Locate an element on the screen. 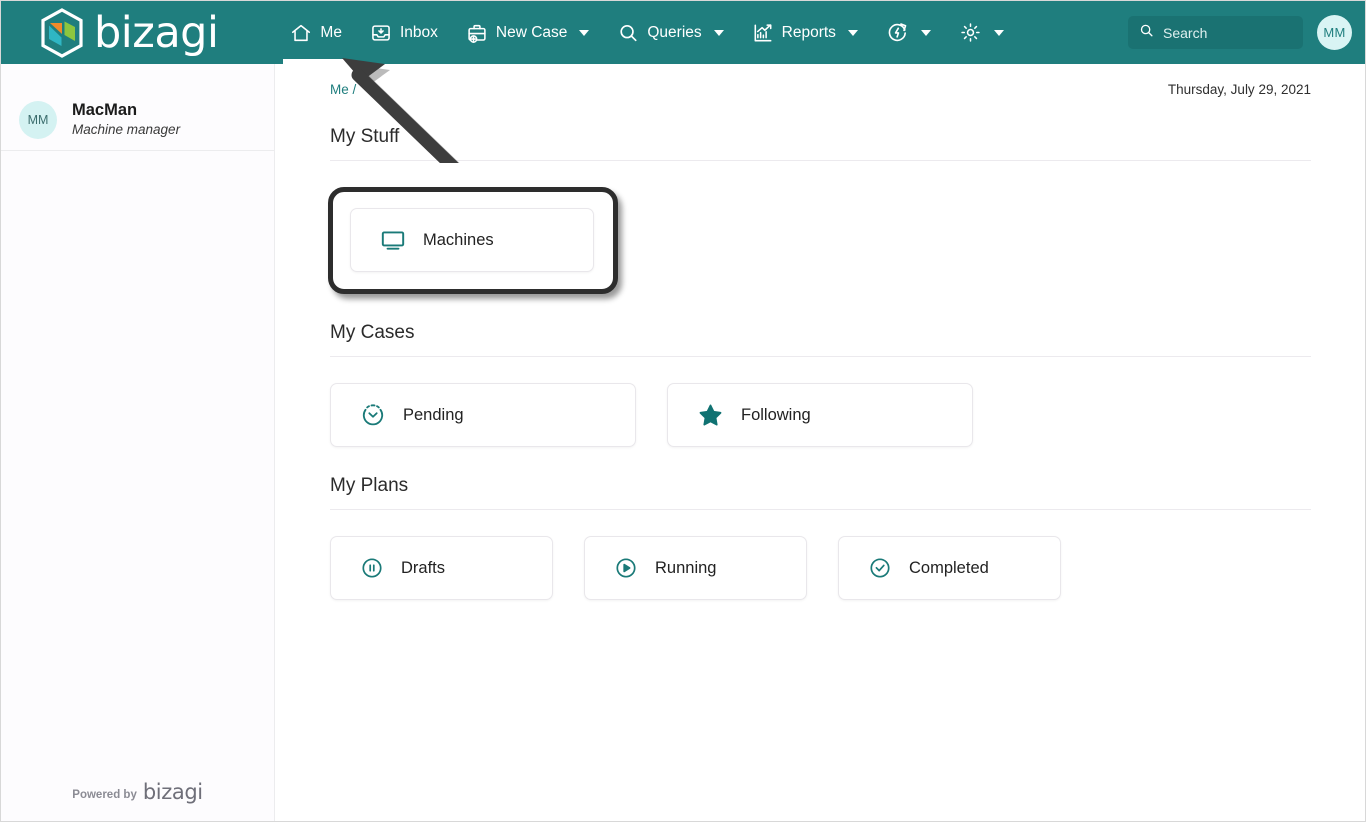 The height and width of the screenshot is (822, 1366). nav-label-new-case: New Case is located at coordinates (531, 32).